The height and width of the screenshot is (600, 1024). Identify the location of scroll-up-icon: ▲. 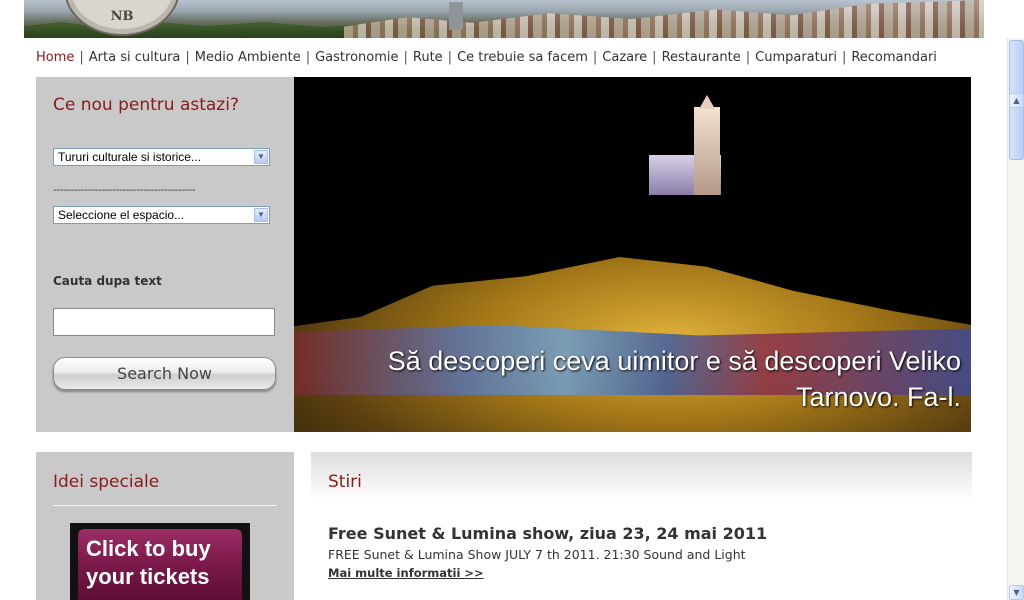
(1016, 100).